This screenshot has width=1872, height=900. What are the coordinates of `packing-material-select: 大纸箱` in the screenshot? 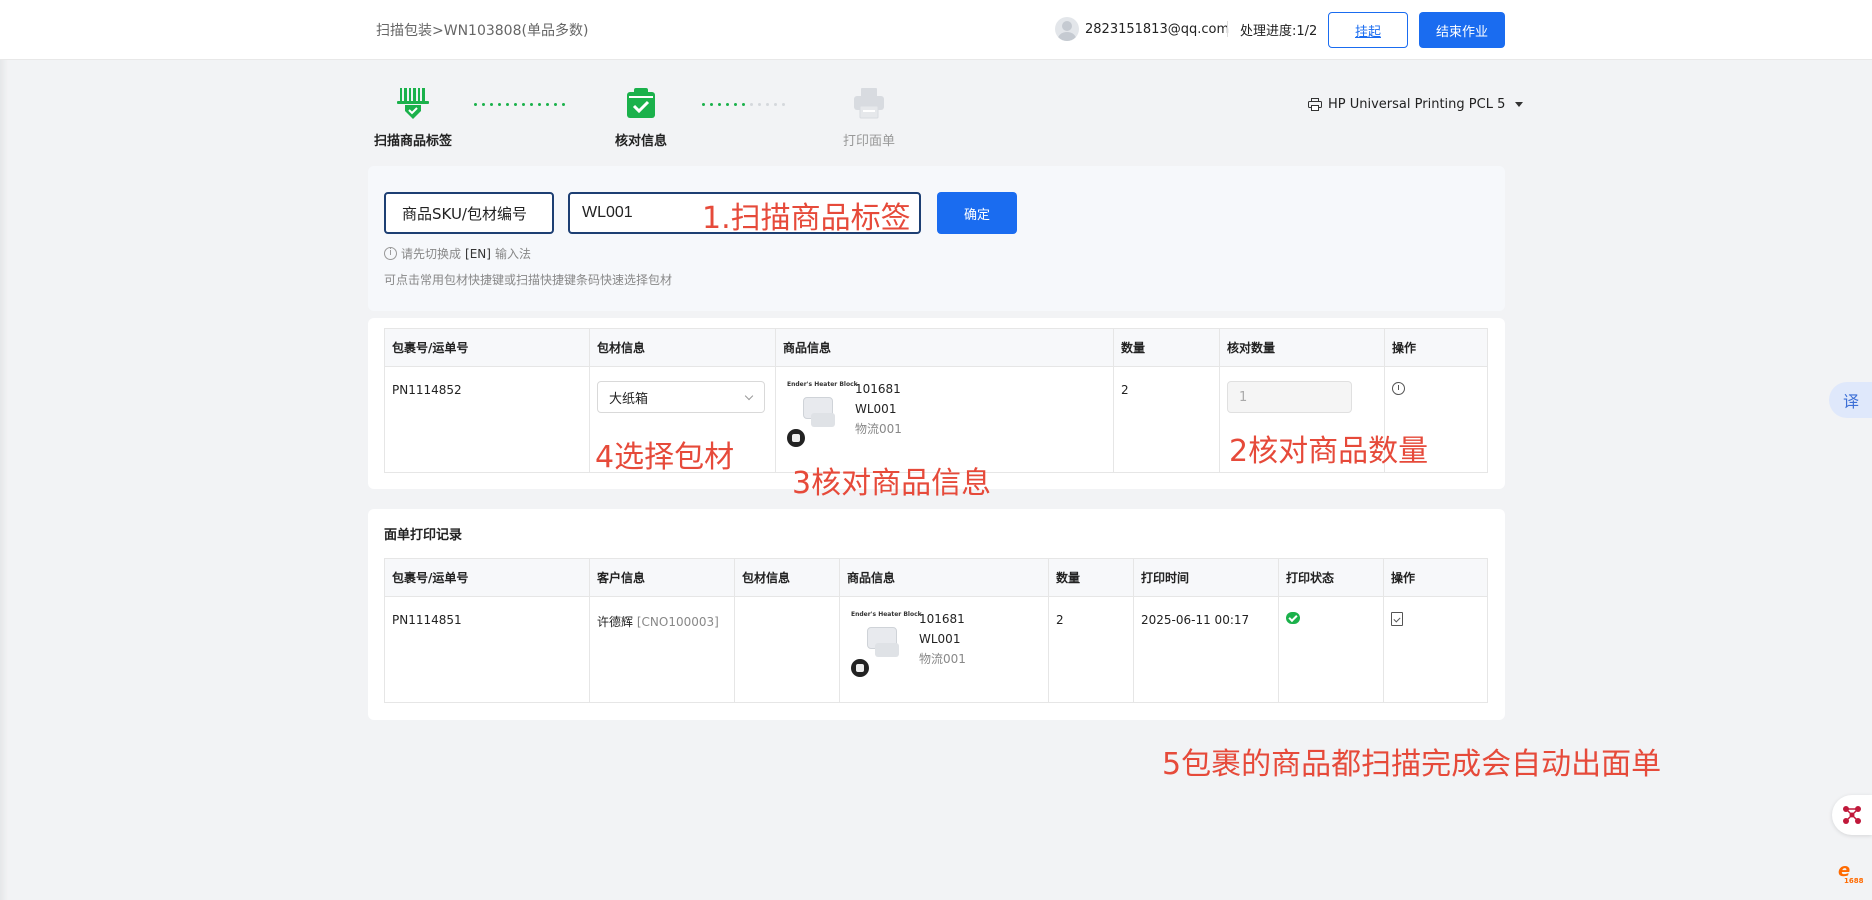 It's located at (681, 397).